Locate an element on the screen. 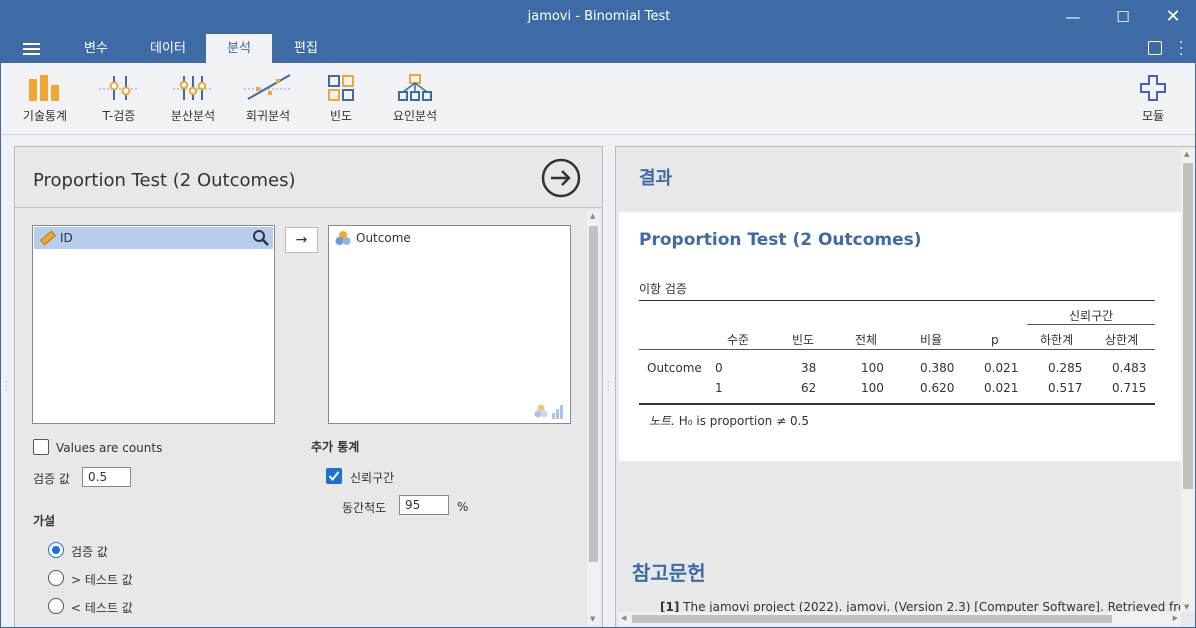 This screenshot has height=628, width=1196. target-variable-list: Outcome is located at coordinates (449, 324).